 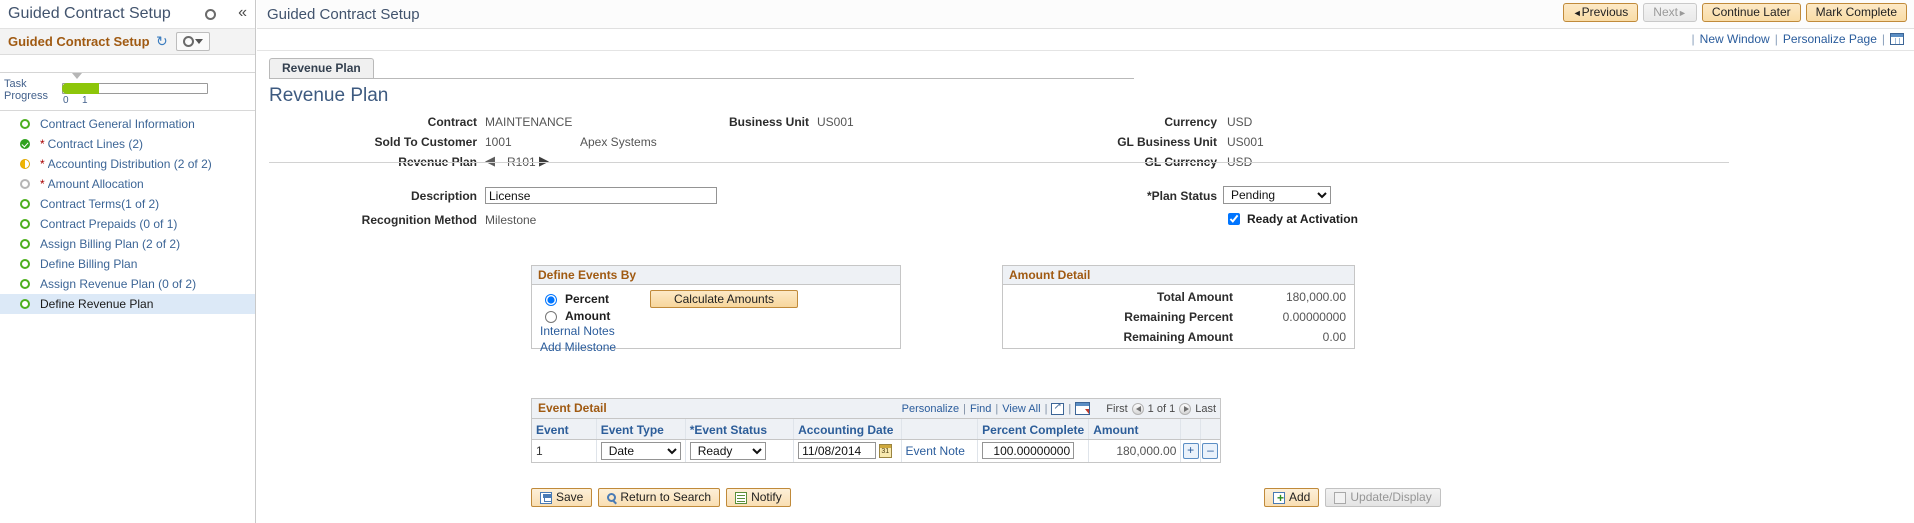 What do you see at coordinates (117, 124) in the screenshot?
I see `sidebar-item-label: Contract General Information` at bounding box center [117, 124].